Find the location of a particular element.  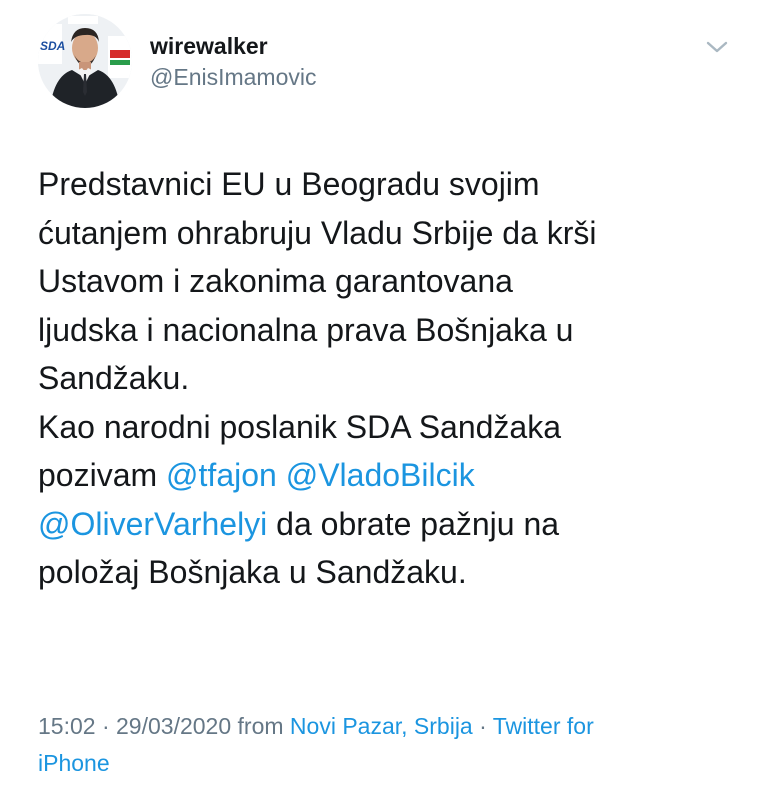

mention-link: @OliverVarhelyi is located at coordinates (152, 524).